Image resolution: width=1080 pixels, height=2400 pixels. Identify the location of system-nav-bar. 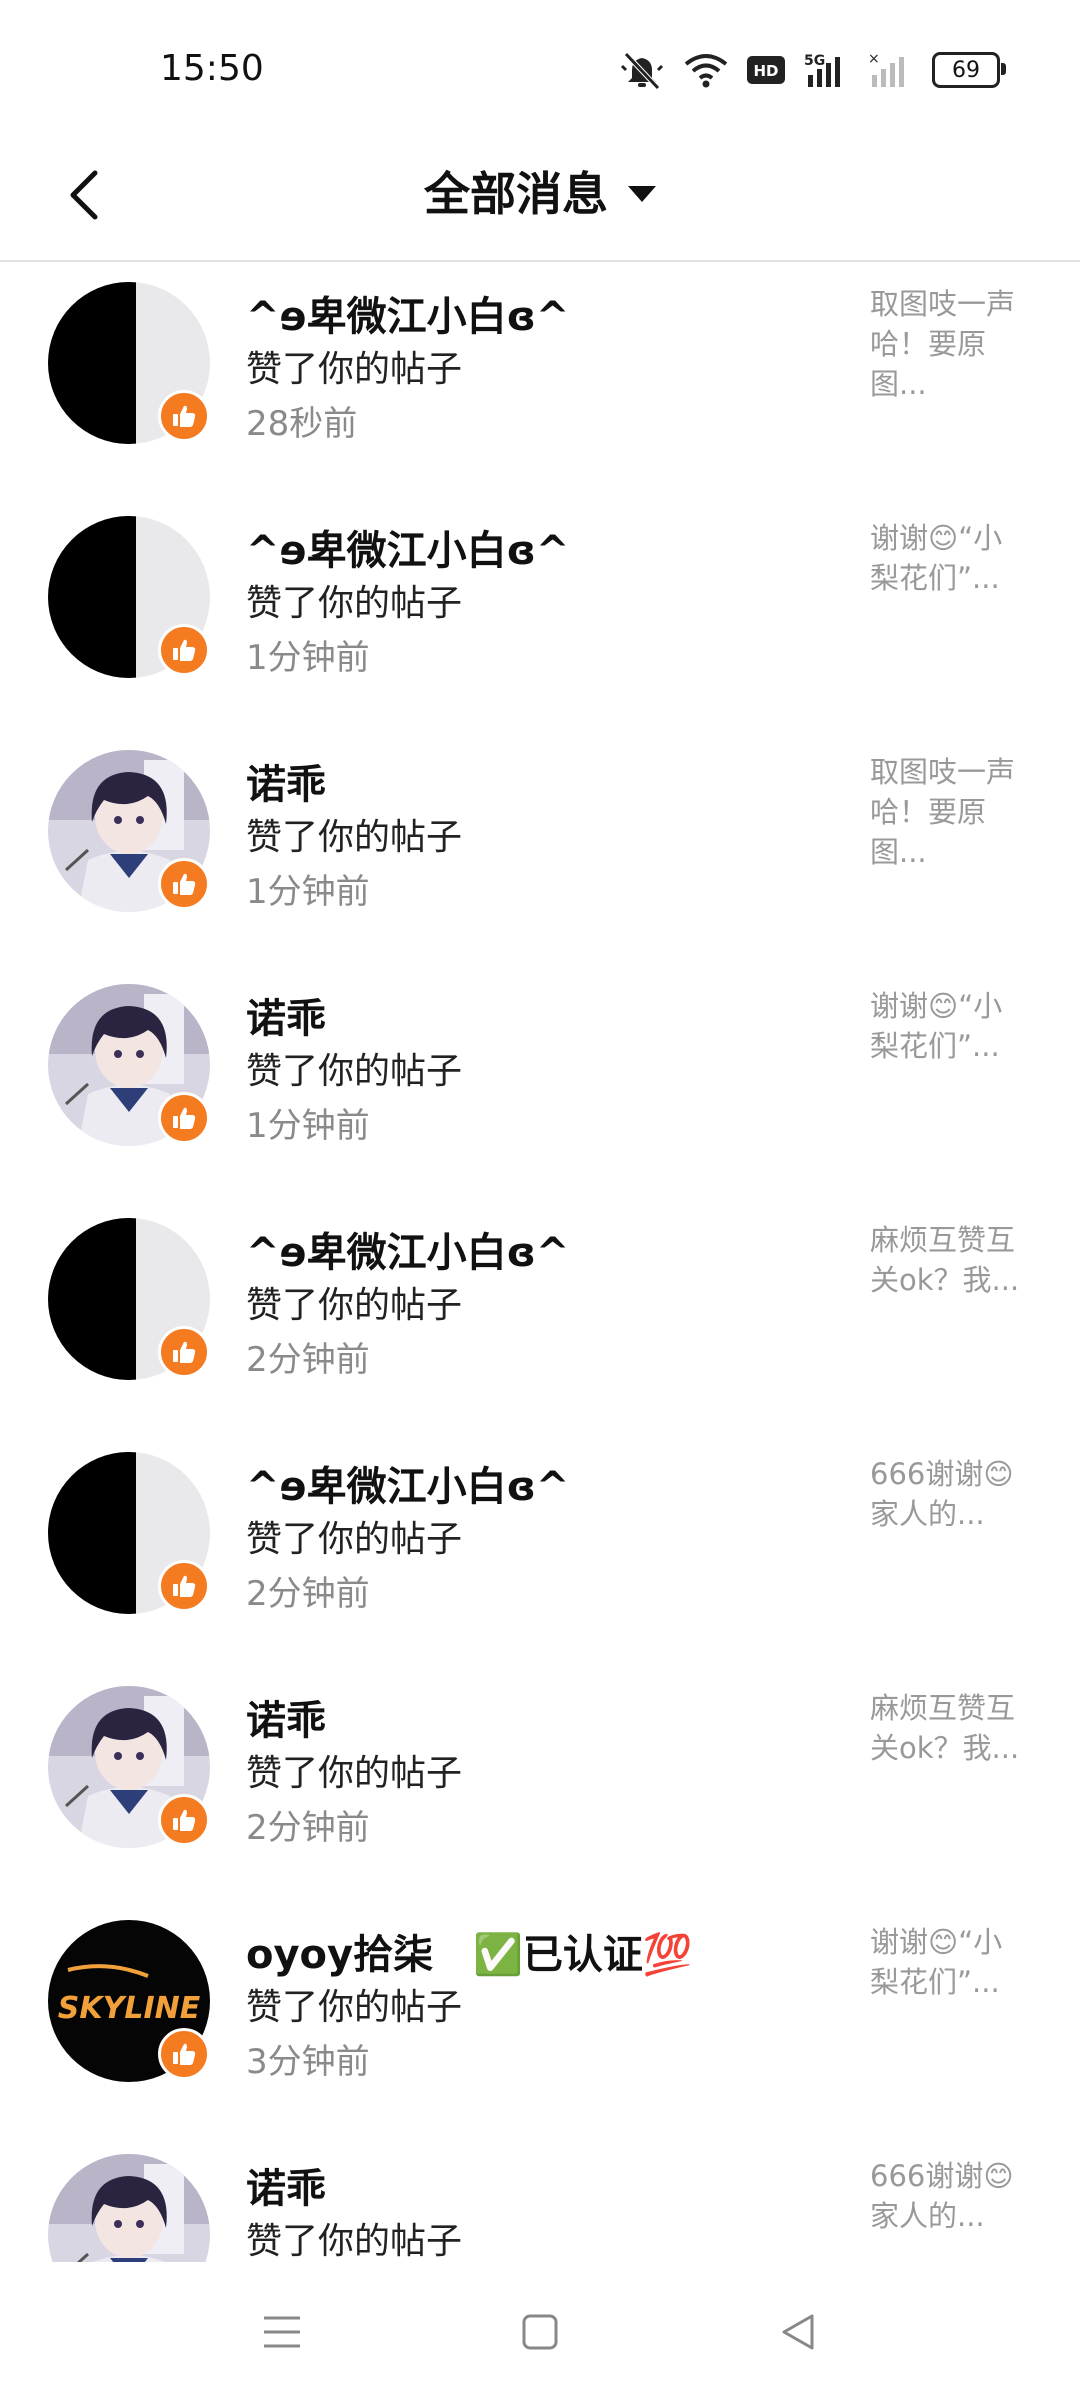
(540, 2331).